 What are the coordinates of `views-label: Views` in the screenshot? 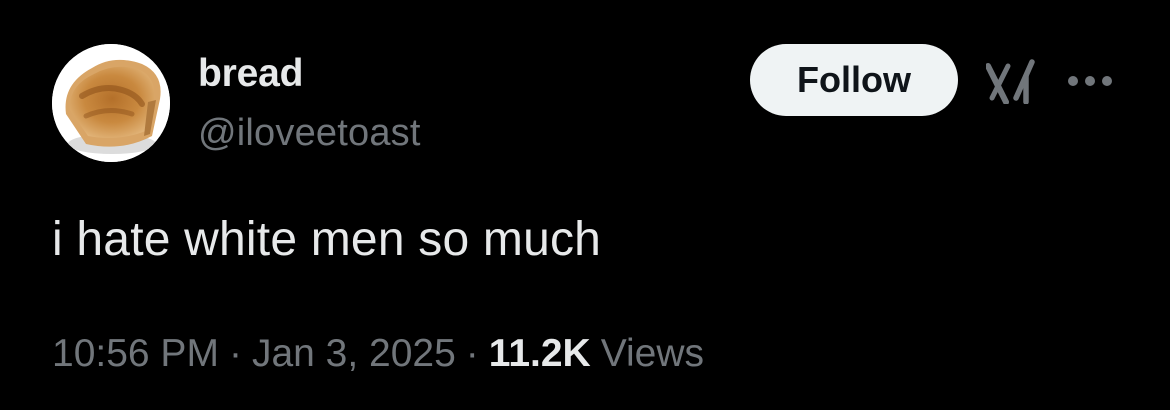 It's located at (652, 353).